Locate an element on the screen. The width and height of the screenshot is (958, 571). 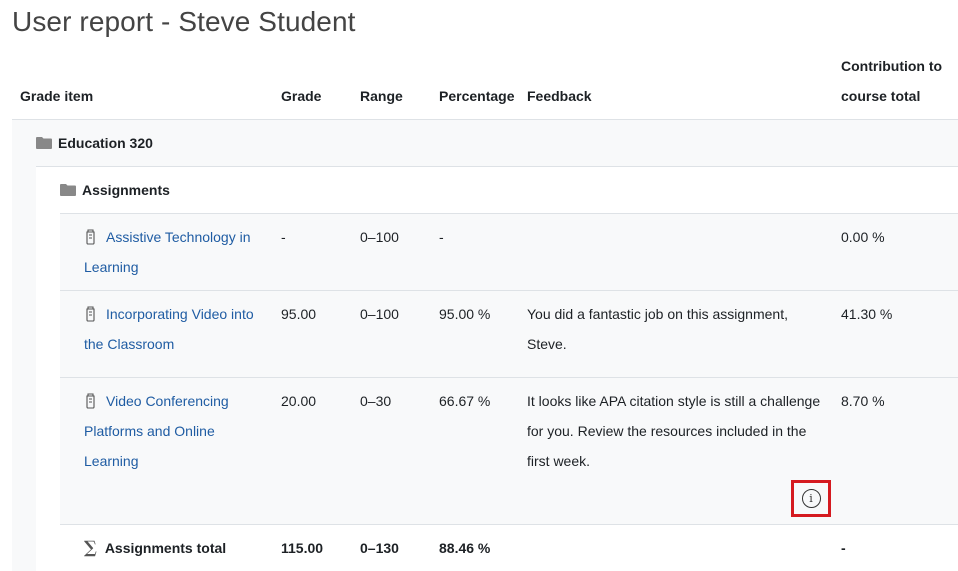
category-row: Assignments is located at coordinates (115, 190).